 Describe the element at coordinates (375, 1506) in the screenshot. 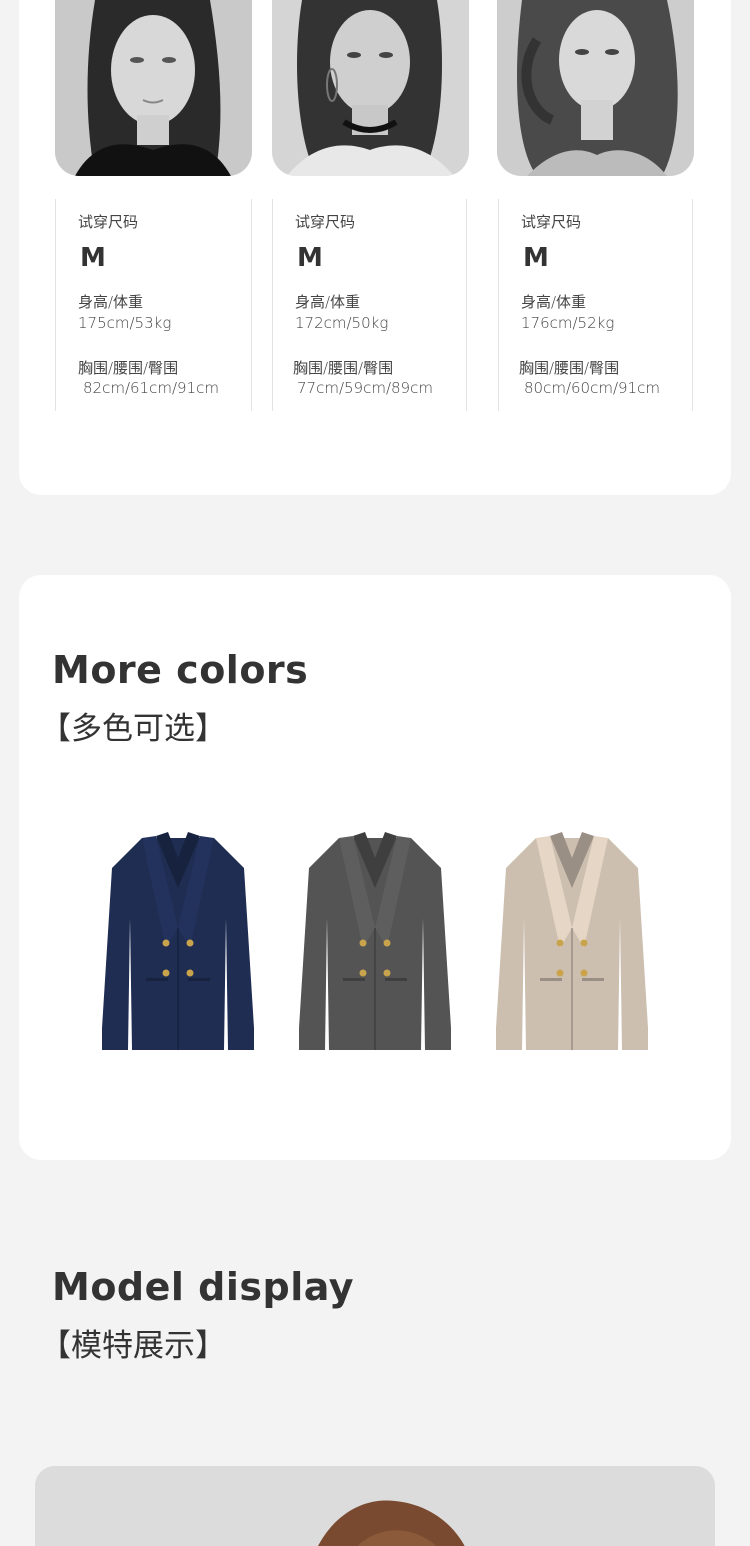

I see `model-display-photo` at that location.